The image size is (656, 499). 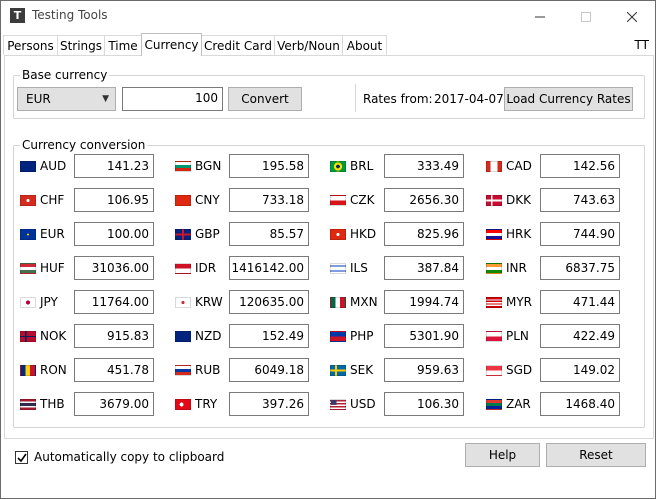 What do you see at coordinates (70, 15) in the screenshot?
I see `window-title: Testing Tools` at bounding box center [70, 15].